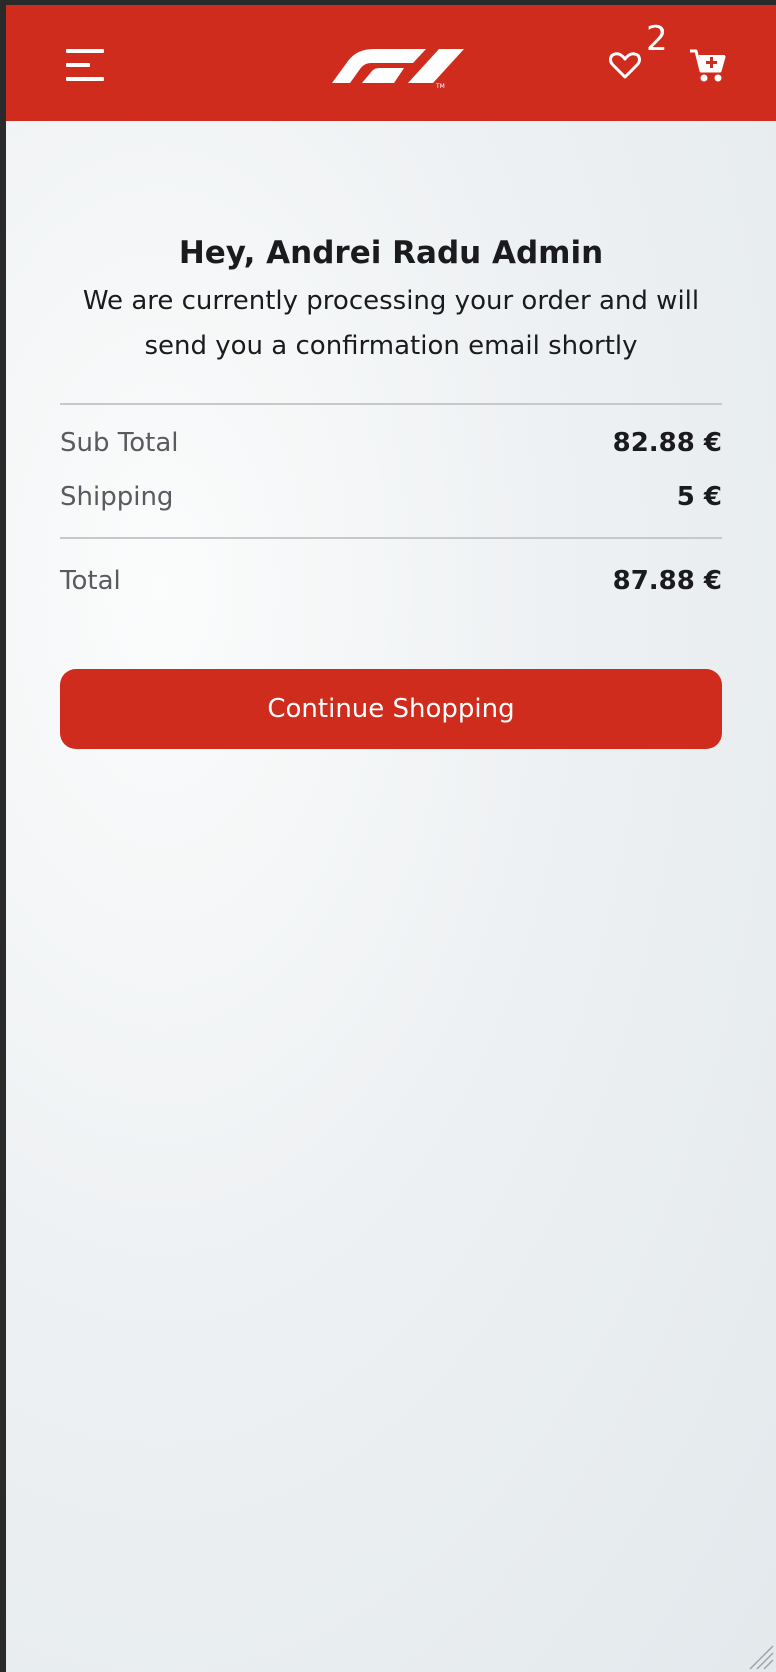  I want to click on shipping-row: Shipping 5 €, so click(391, 497).